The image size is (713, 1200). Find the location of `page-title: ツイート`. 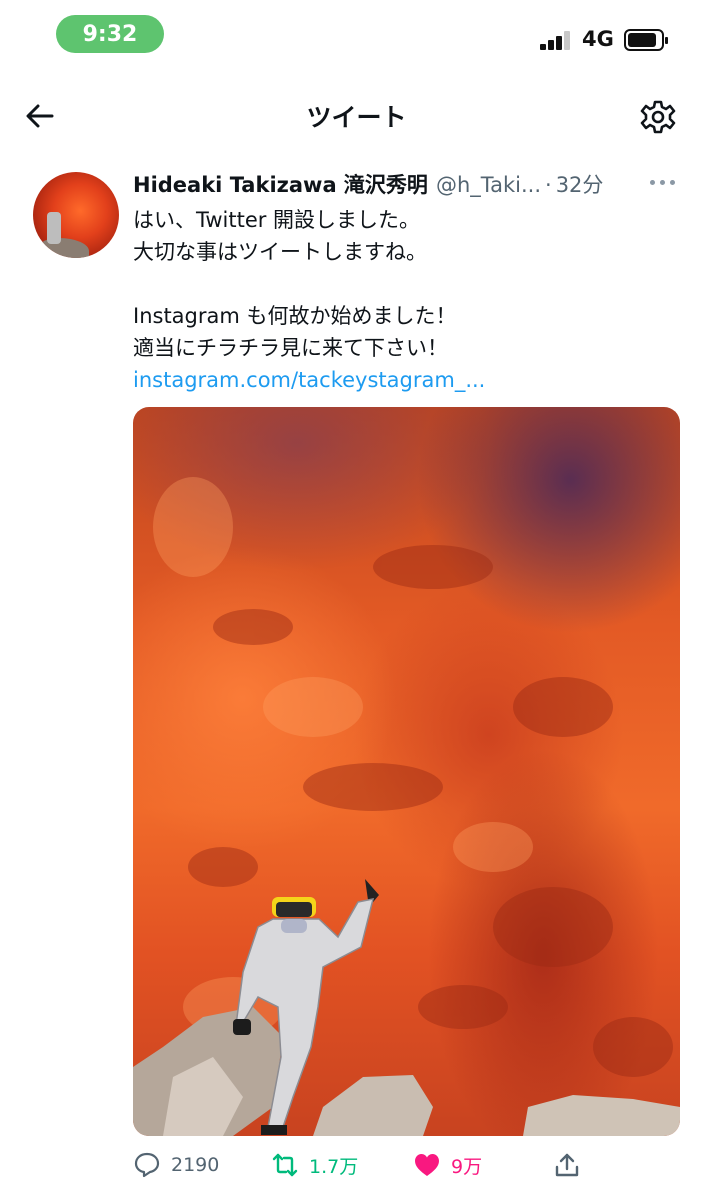

page-title: ツイート is located at coordinates (356, 117).